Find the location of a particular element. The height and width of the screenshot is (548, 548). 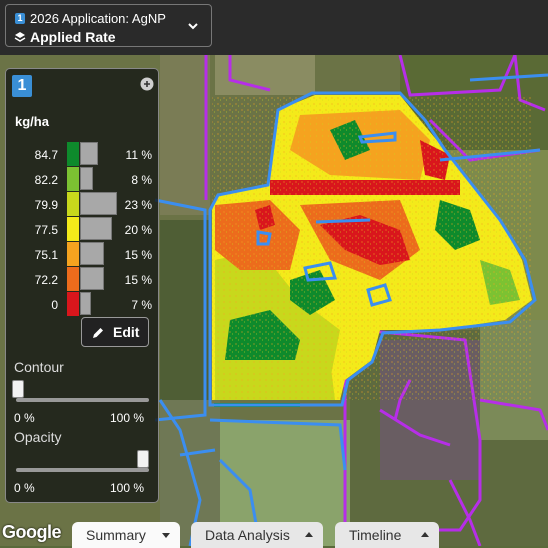

legend-value: 79.9 is located at coordinates (46, 205).